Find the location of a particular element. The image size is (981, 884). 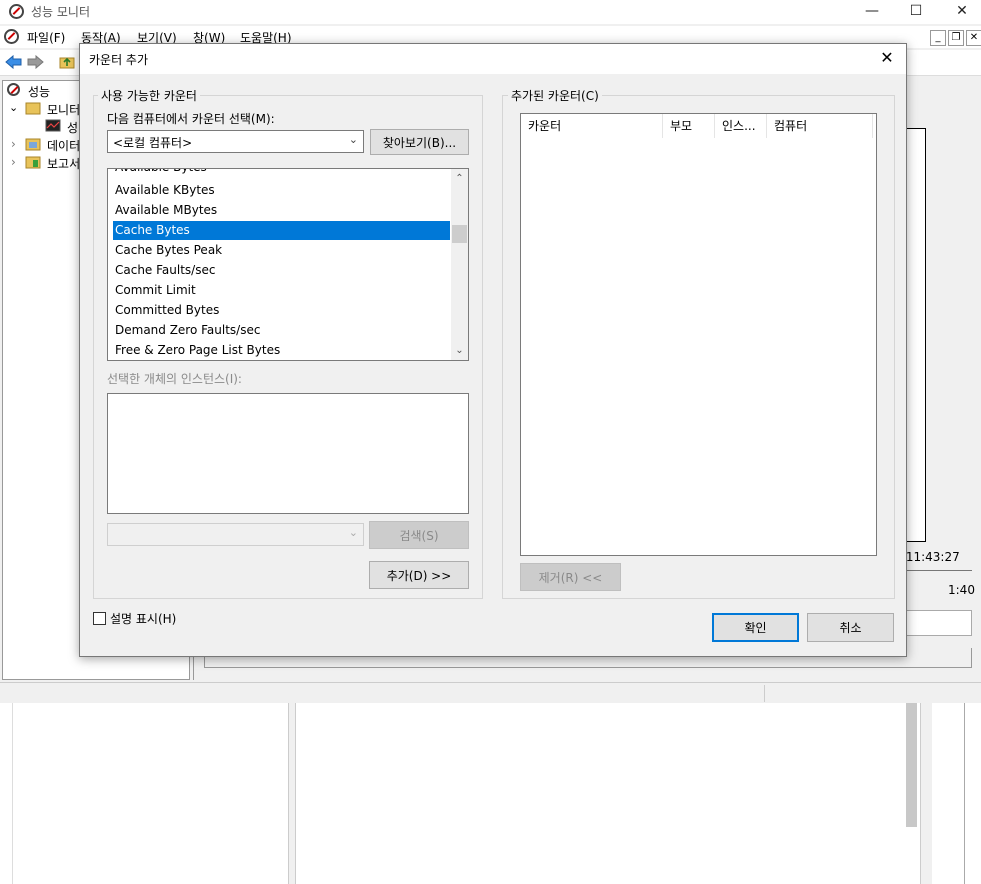

column-header-parent: 부모 is located at coordinates (689, 126).